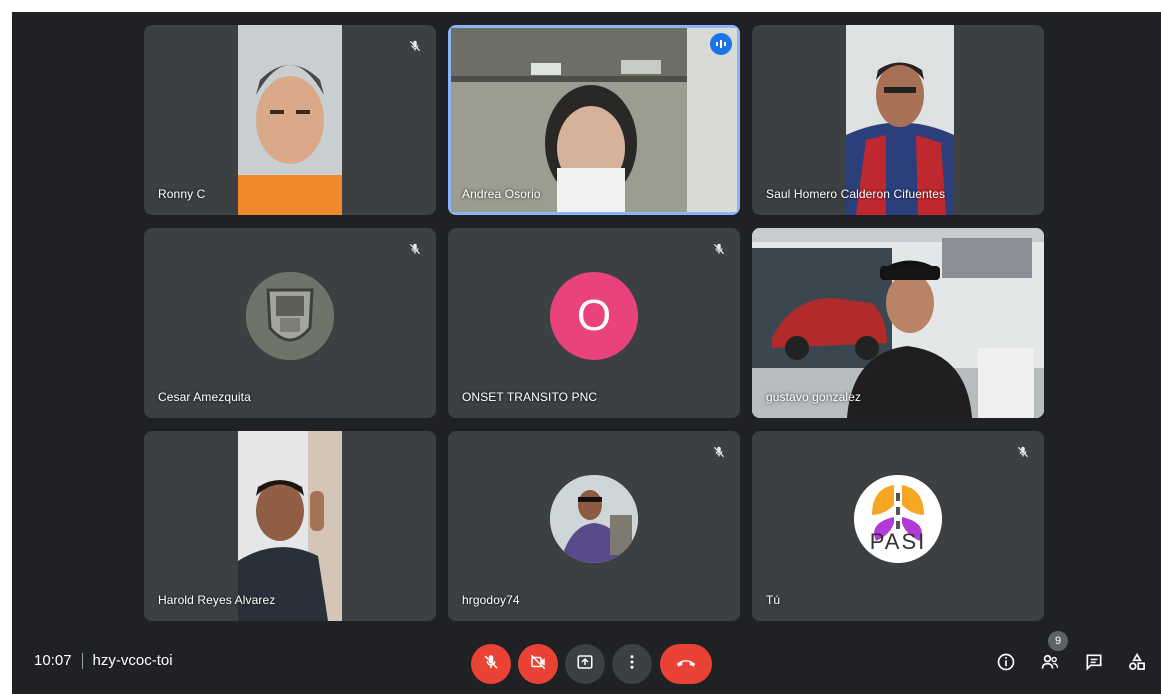 Image resolution: width=1161 pixels, height=694 pixels. I want to click on speaking-indicator-icon, so click(721, 44).